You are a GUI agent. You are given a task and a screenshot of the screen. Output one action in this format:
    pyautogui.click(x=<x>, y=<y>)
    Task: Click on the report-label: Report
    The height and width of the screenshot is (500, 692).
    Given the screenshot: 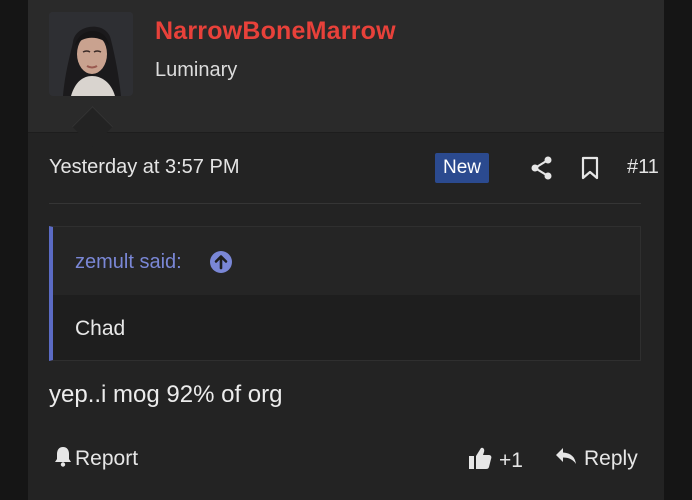 What is the action you would take?
    pyautogui.click(x=107, y=458)
    